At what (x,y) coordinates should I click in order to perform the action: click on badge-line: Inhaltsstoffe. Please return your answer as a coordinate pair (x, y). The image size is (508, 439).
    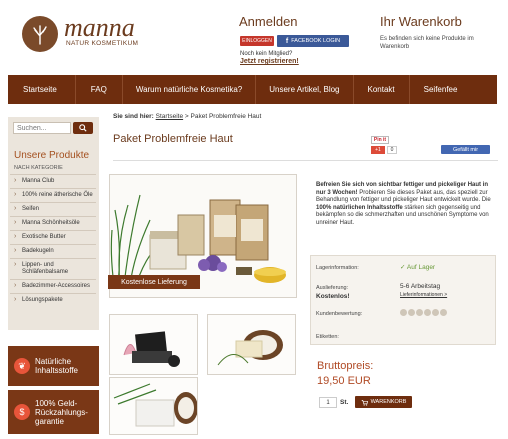
    Looking at the image, I should click on (56, 370).